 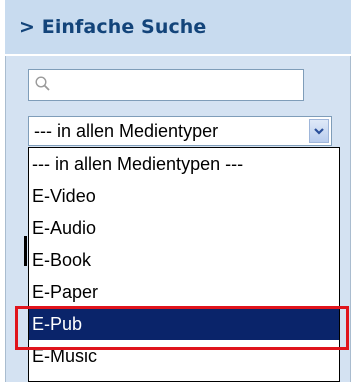 What do you see at coordinates (184, 292) in the screenshot?
I see `dropdown-option: E-Paper` at bounding box center [184, 292].